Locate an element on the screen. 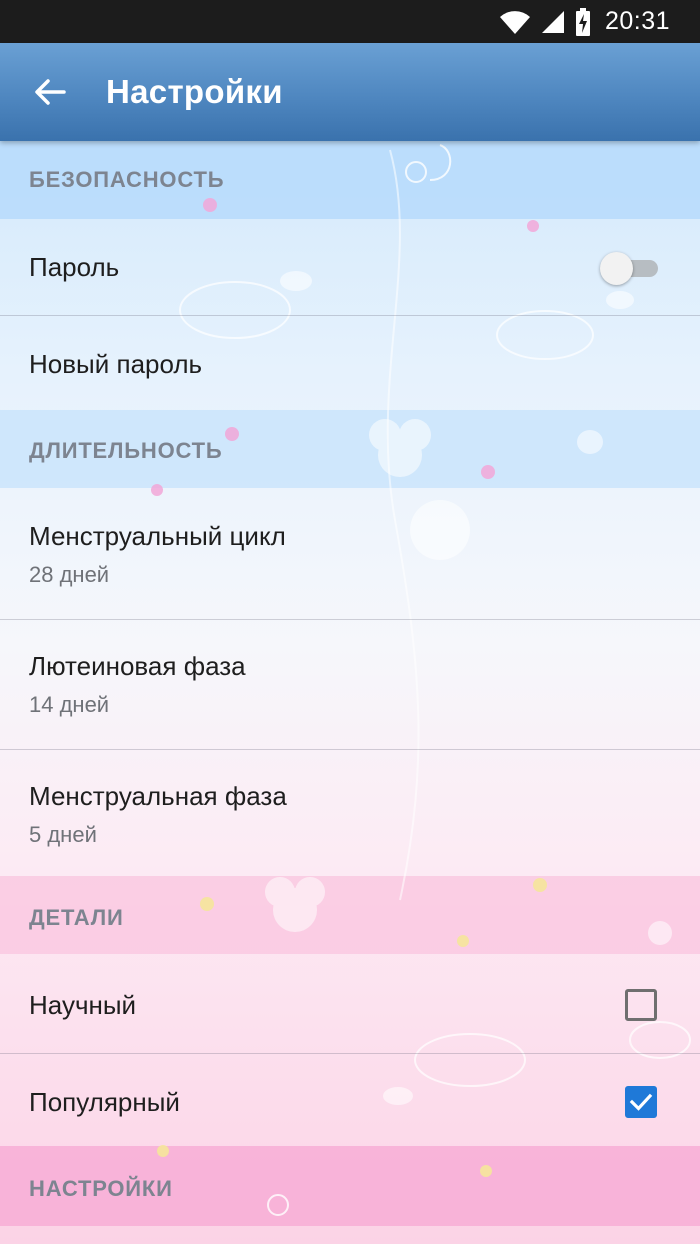 Image resolution: width=700 pixels, height=1244 pixels. app-bar: Настройки is located at coordinates (350, 92).